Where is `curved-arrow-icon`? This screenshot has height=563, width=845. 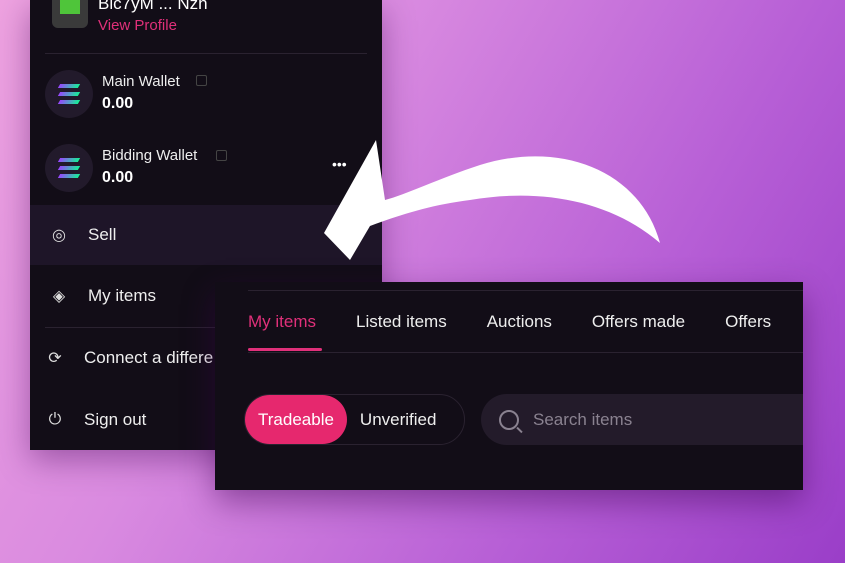 curved-arrow-icon is located at coordinates (492, 200).